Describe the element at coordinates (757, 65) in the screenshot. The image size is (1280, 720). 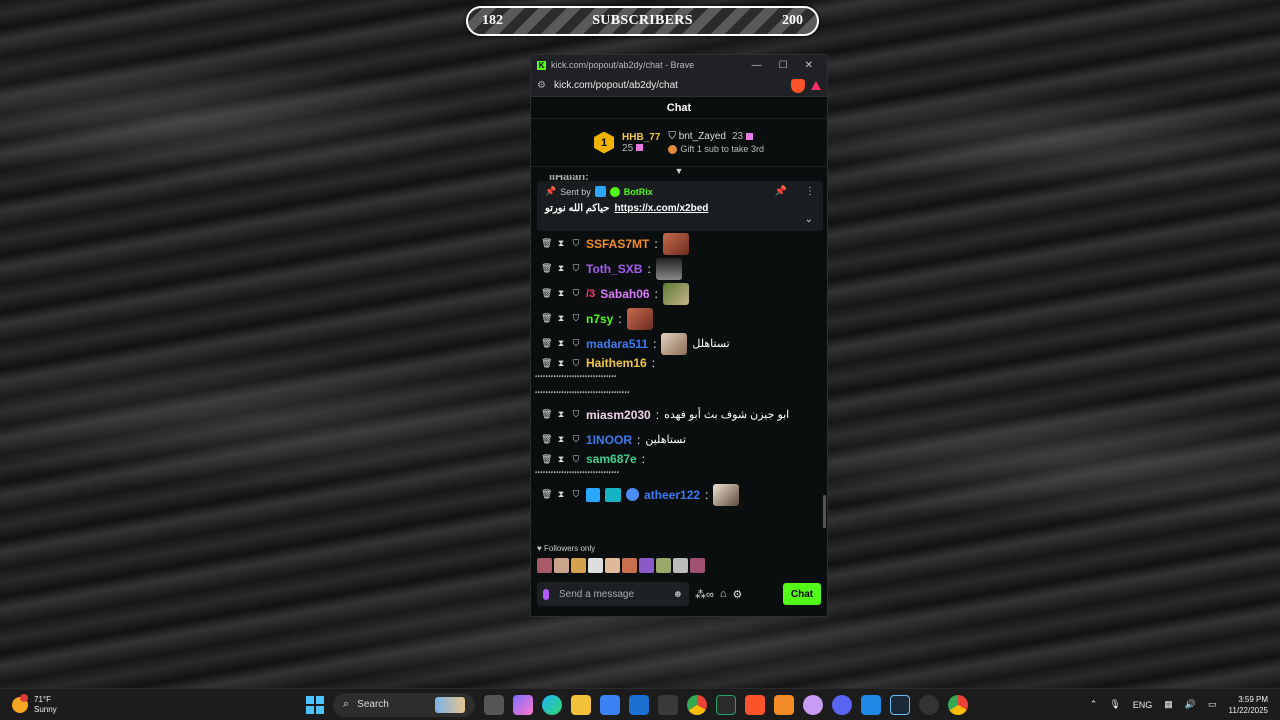
I see `minimize-icon: —` at that location.